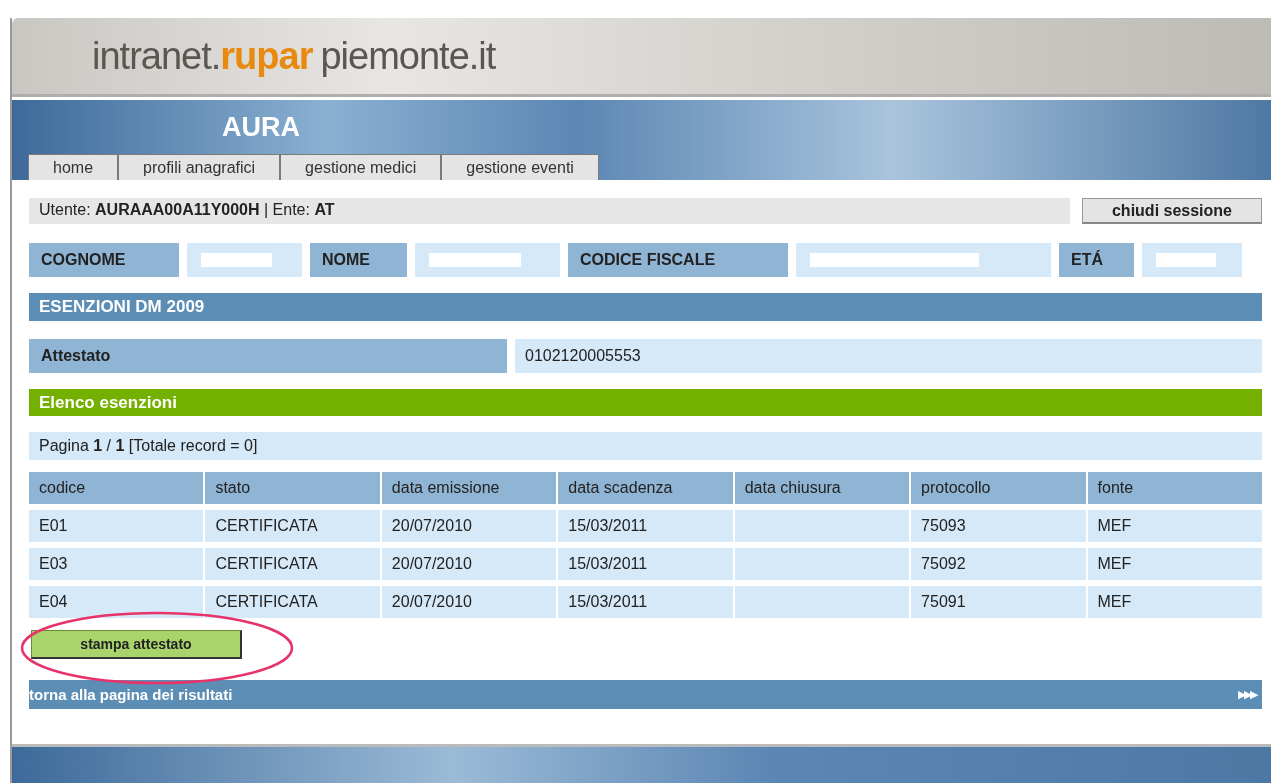 Image resolution: width=1271 pixels, height=783 pixels. Describe the element at coordinates (292, 488) in the screenshot. I see `column-header: stato` at that location.